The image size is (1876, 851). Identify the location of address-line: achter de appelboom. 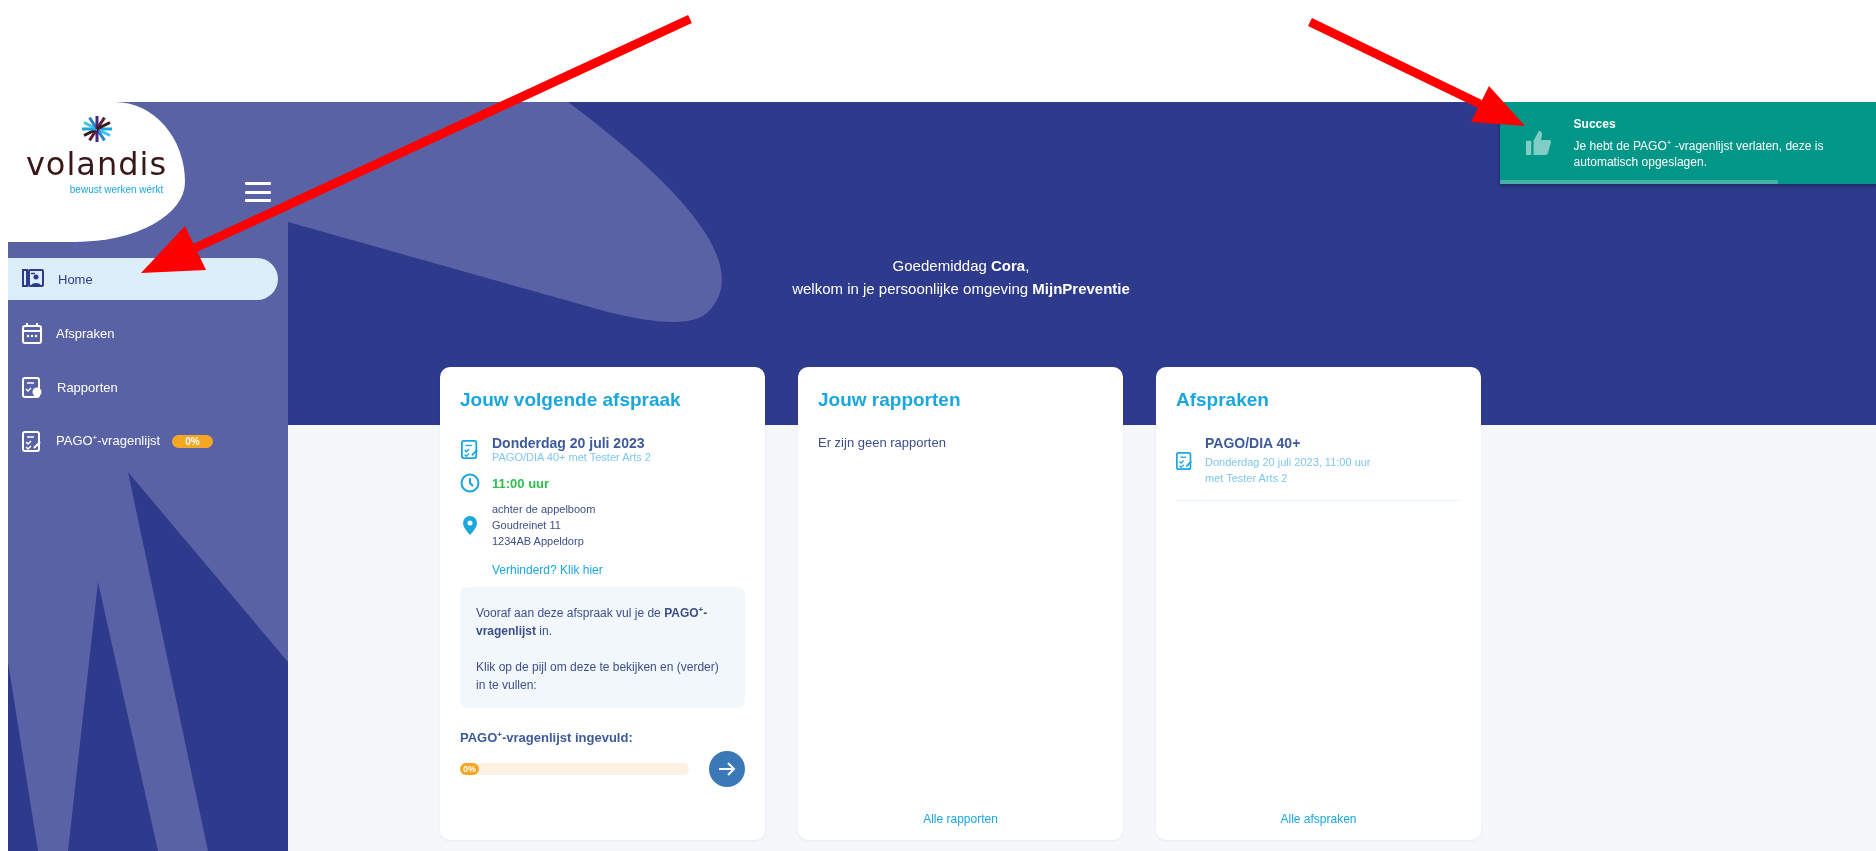
(544, 509).